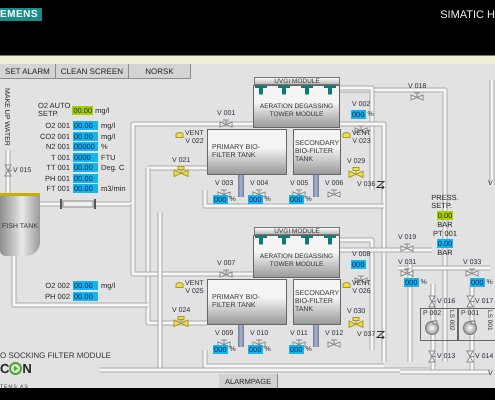 Image resolution: width=495 pixels, height=400 pixels. Describe the element at coordinates (5, 368) in the screenshot. I see `logo-text: C` at that location.